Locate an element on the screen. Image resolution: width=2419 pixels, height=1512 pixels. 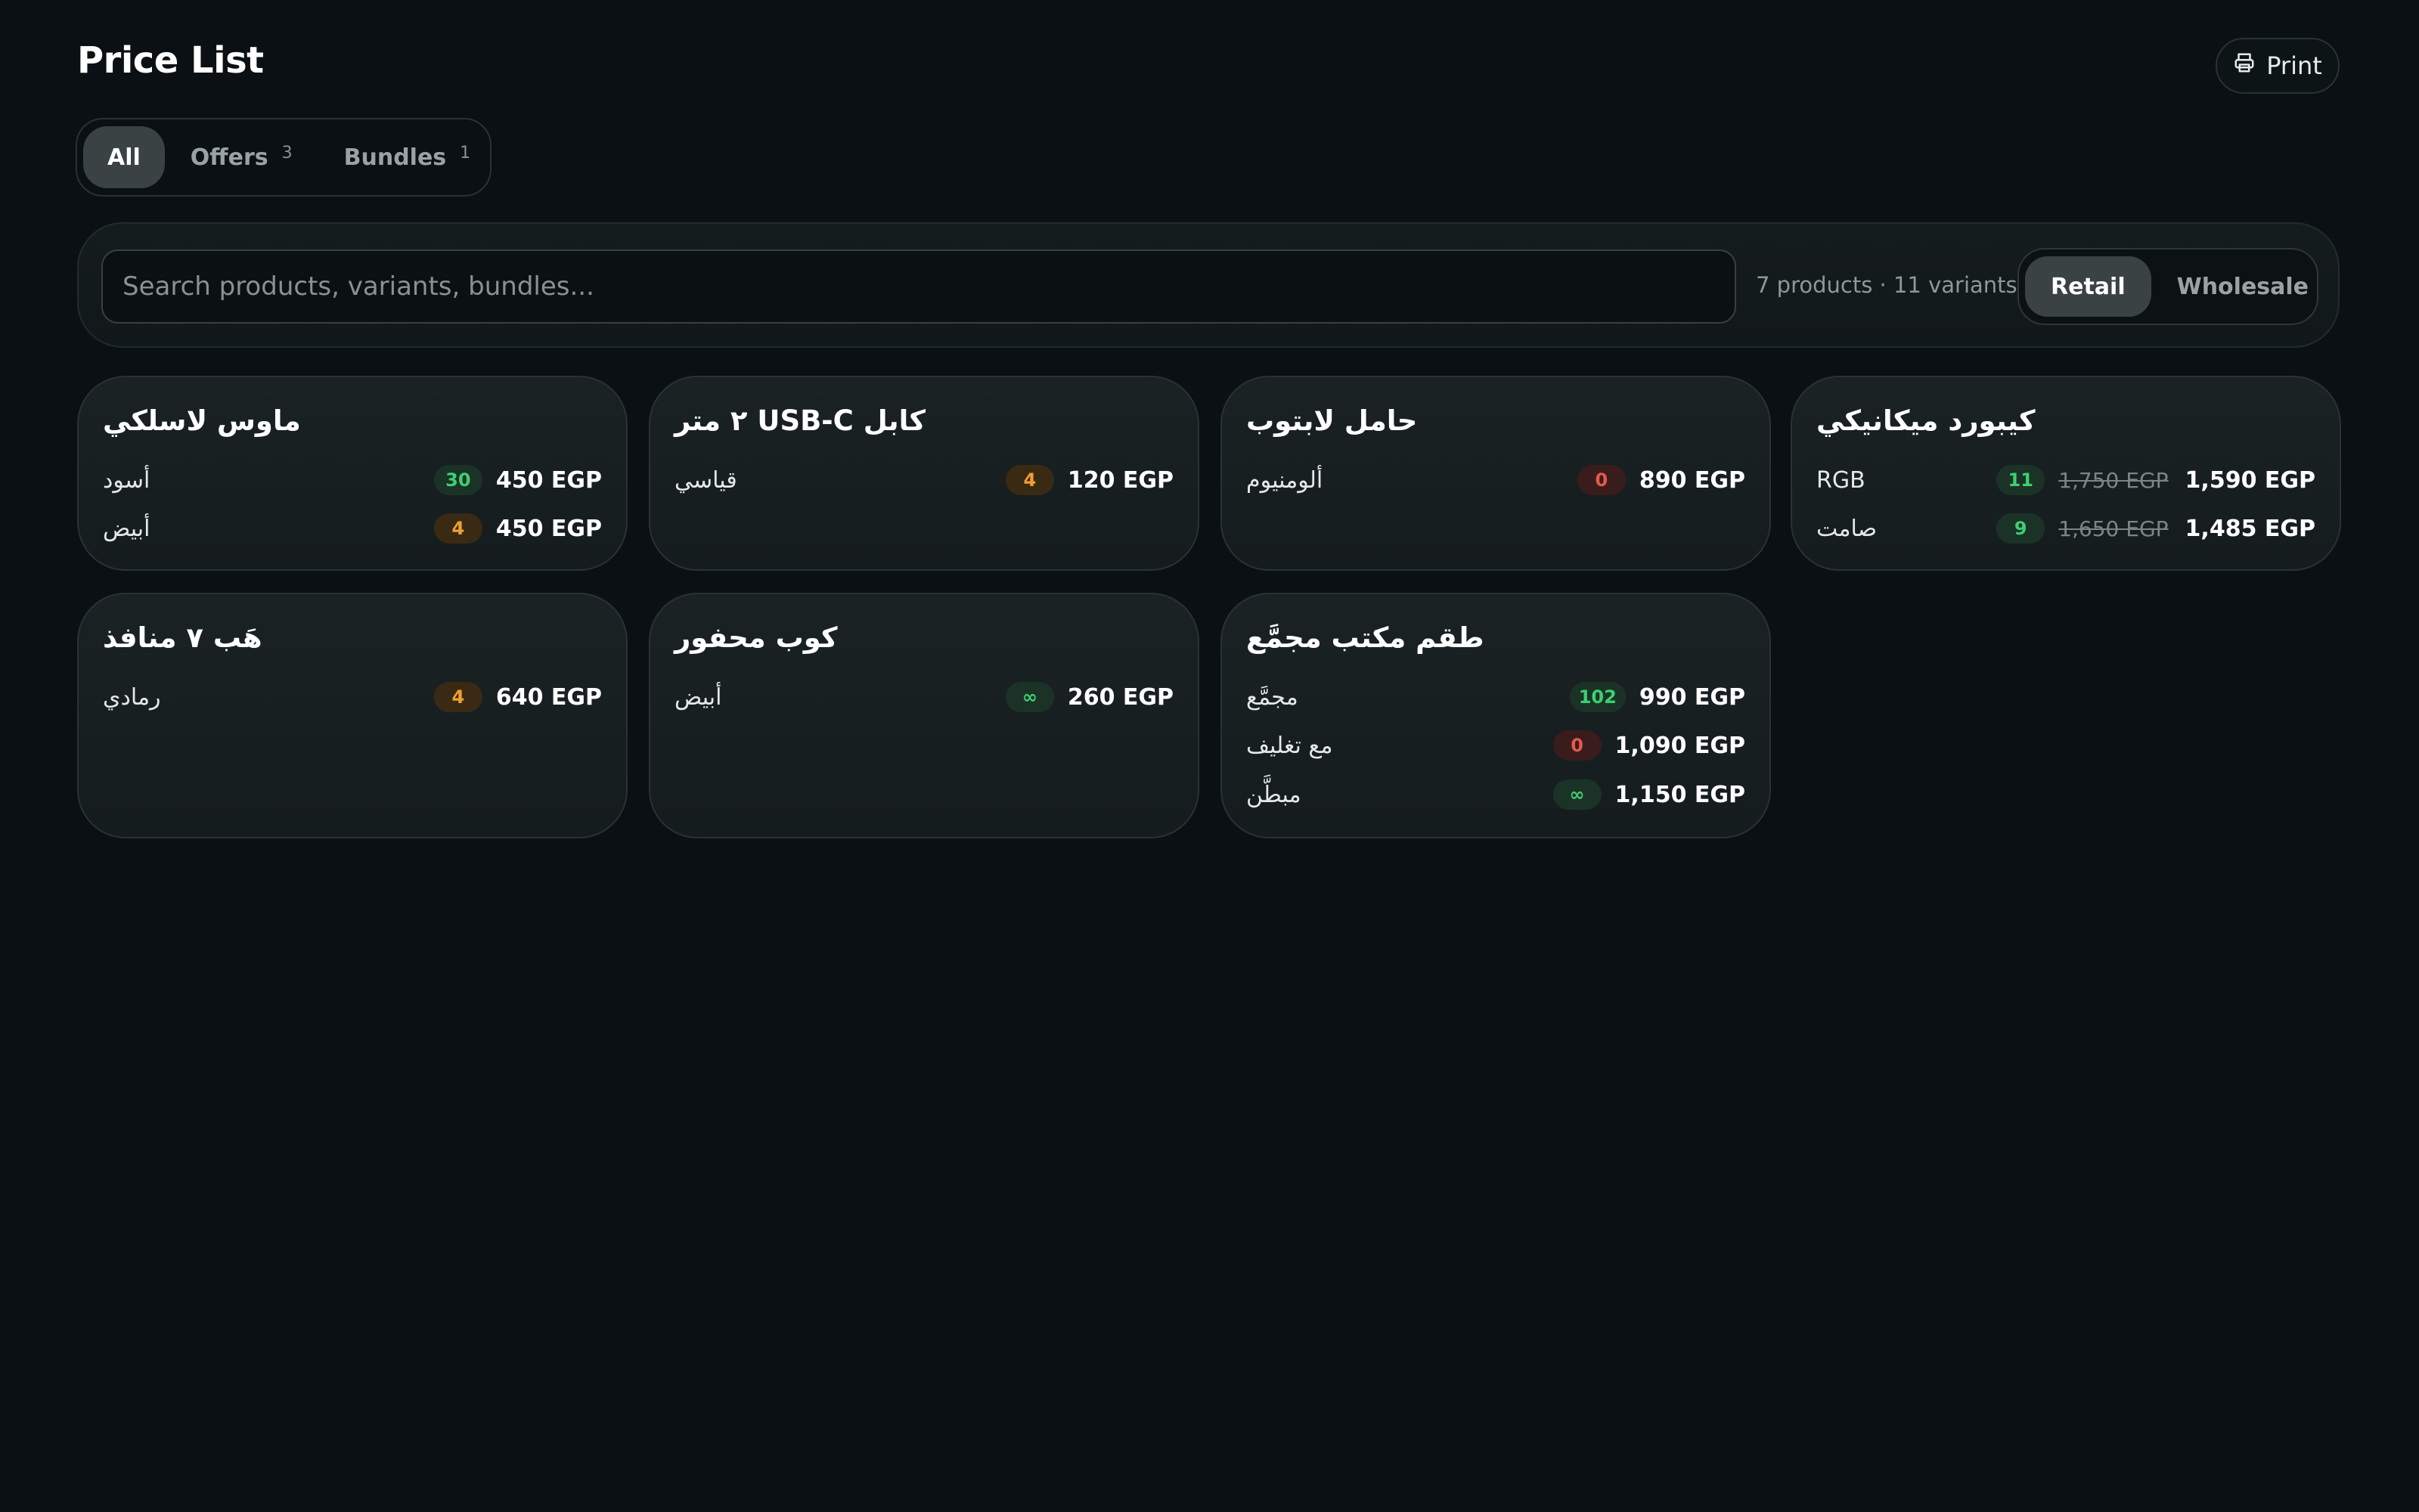
variant-name: مجمَّع is located at coordinates (1272, 697).